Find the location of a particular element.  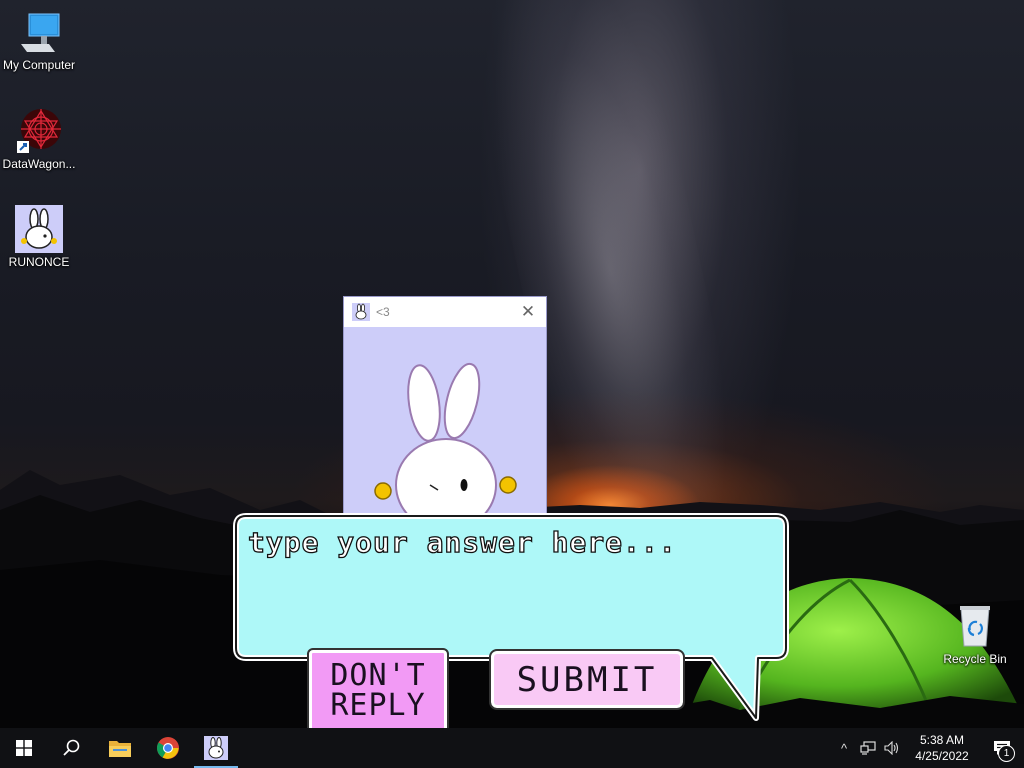

speaker-icon is located at coordinates (891, 748).